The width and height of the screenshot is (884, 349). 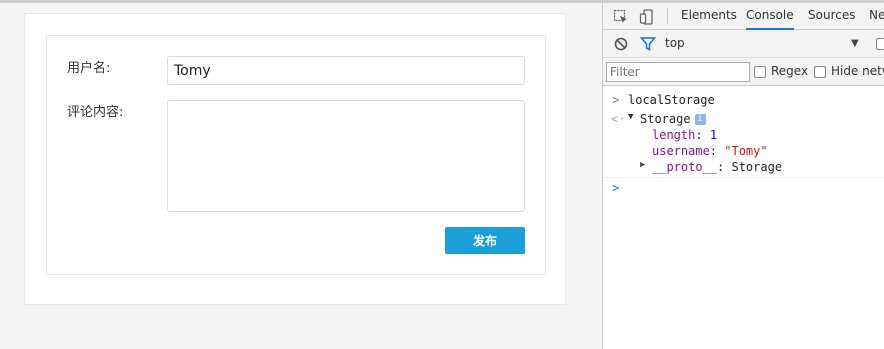 I want to click on tab-network: Ne, so click(x=876, y=15).